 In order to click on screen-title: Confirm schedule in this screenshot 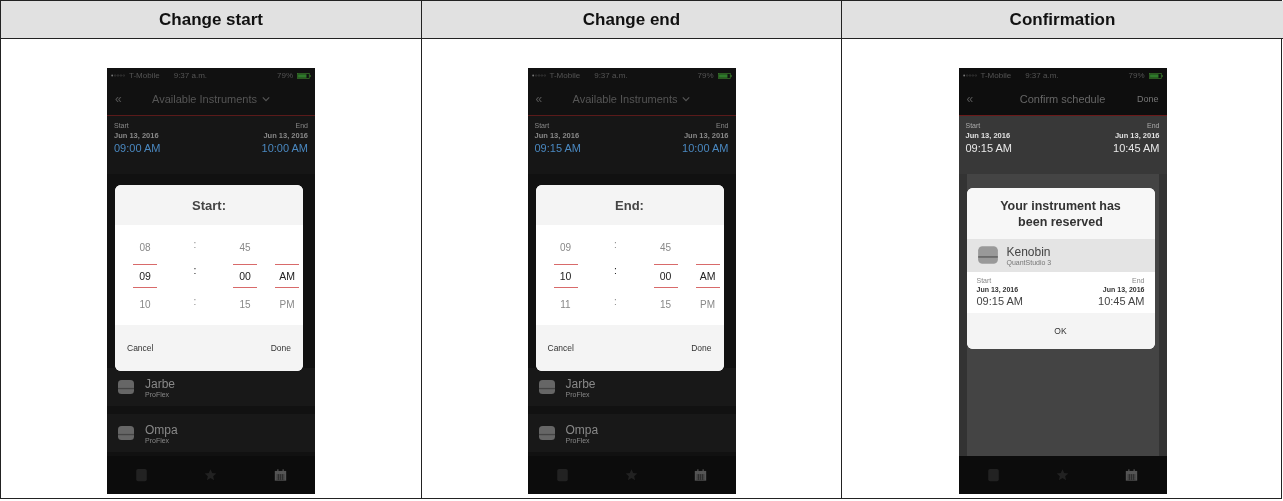, I will do `click(1062, 99)`.